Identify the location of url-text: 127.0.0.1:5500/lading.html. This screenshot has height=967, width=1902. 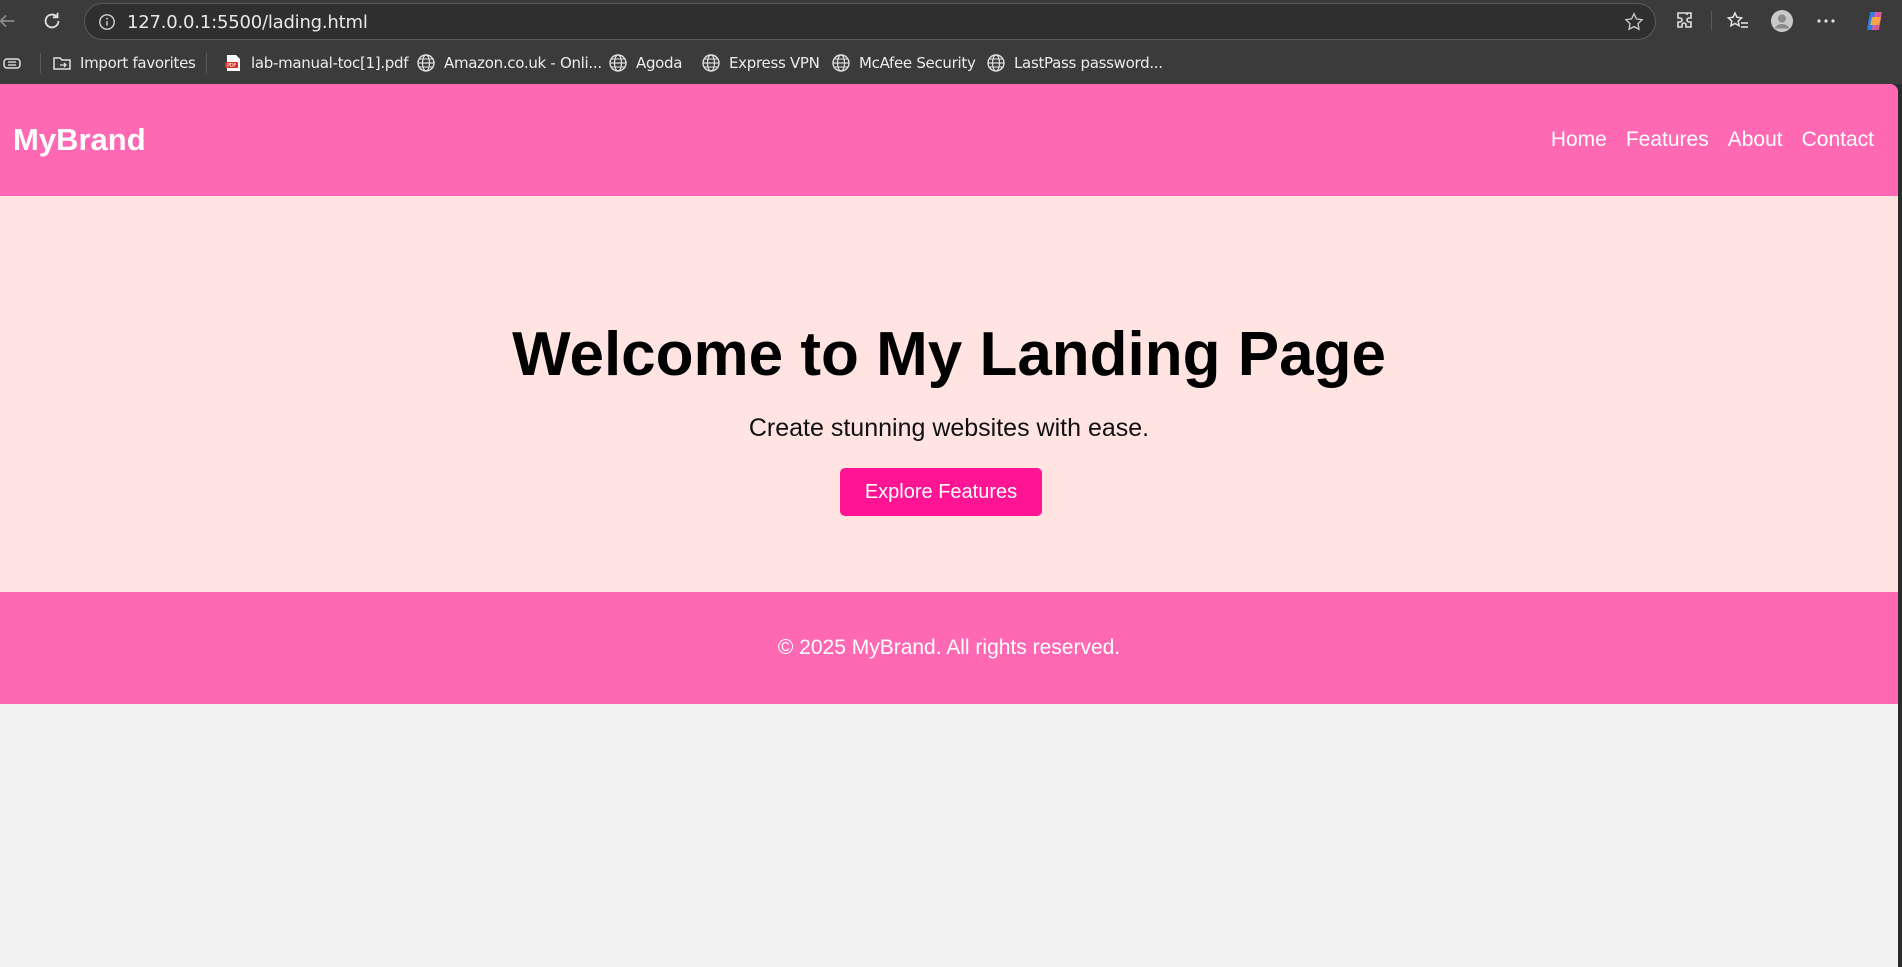
(247, 22).